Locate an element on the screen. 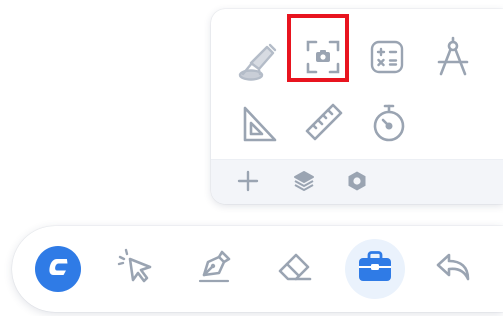 The height and width of the screenshot is (316, 503). screenshot-icon is located at coordinates (323, 57).